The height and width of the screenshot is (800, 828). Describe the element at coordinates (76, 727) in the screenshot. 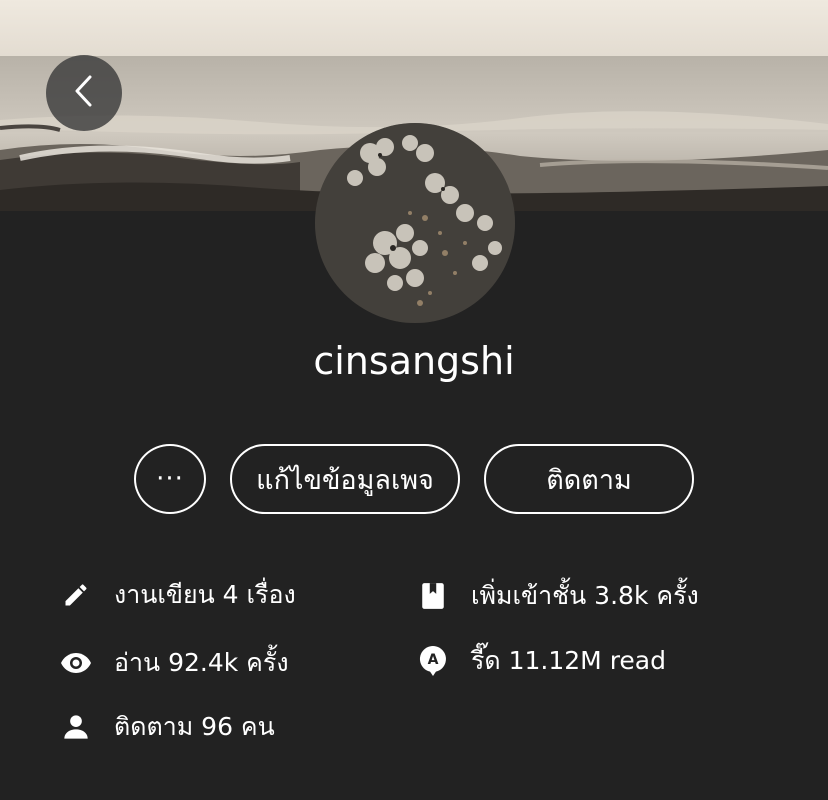

I see `person-icon` at that location.